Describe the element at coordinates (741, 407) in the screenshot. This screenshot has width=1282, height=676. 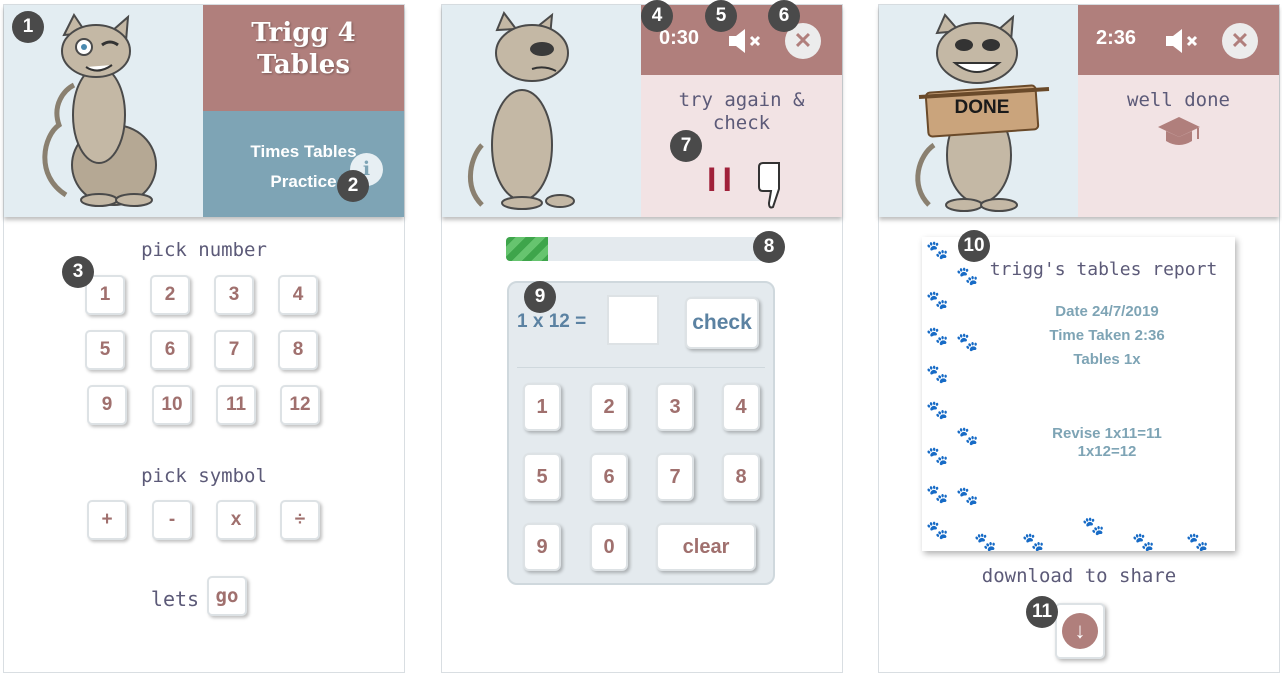
I see `keypad-key-4: 4` at that location.